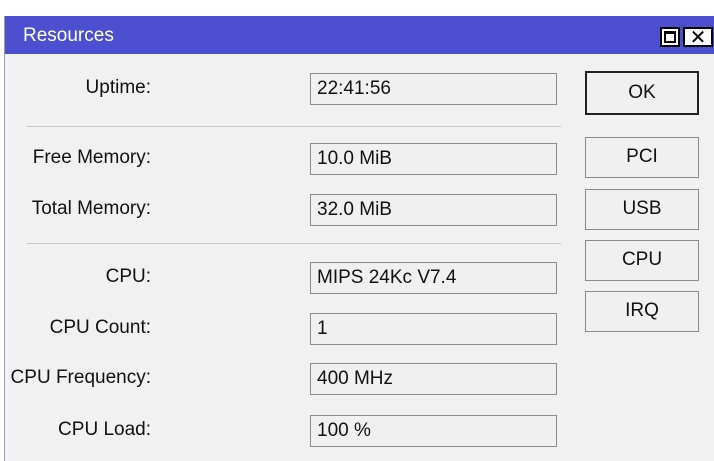  What do you see at coordinates (642, 209) in the screenshot?
I see `usb-button: USB` at bounding box center [642, 209].